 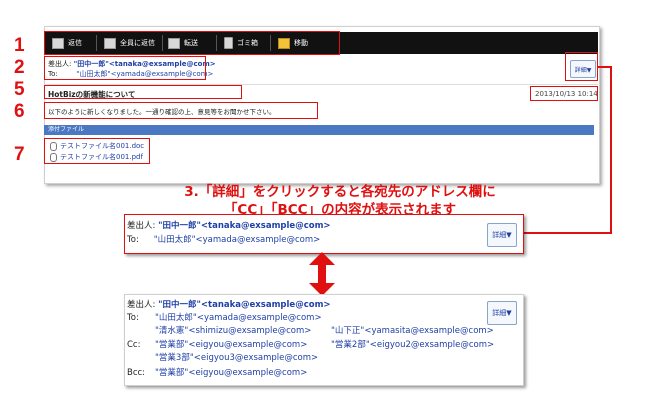 What do you see at coordinates (192, 43) in the screenshot?
I see `highlight-toolbar` at bounding box center [192, 43].